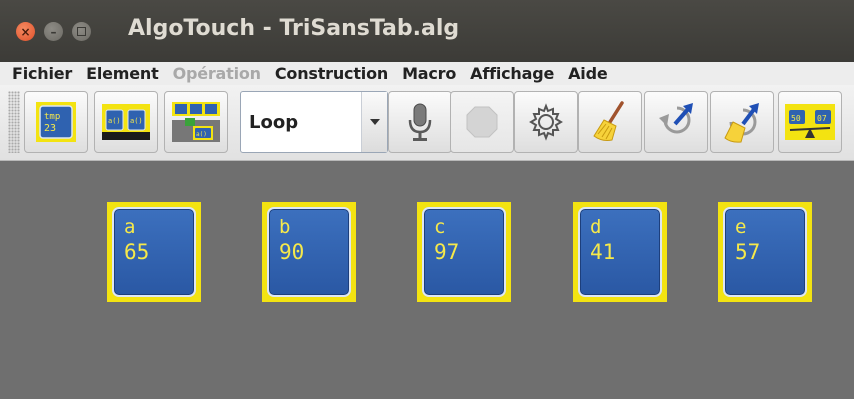  Describe the element at coordinates (294, 28) in the screenshot. I see `window-title: AlgoTouch - TriSansTab.alg` at that location.